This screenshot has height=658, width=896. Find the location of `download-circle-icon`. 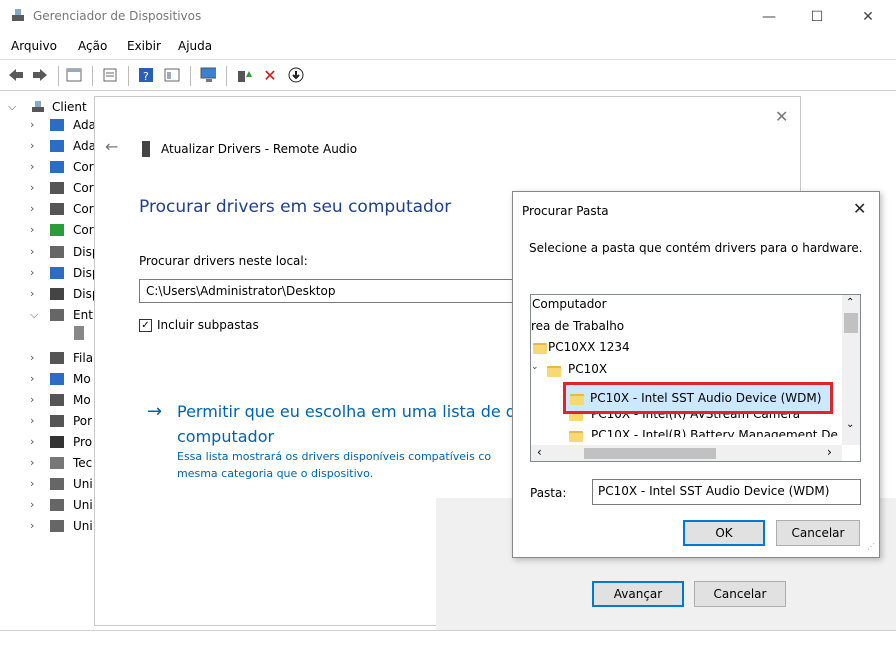

download-circle-icon is located at coordinates (296, 75).